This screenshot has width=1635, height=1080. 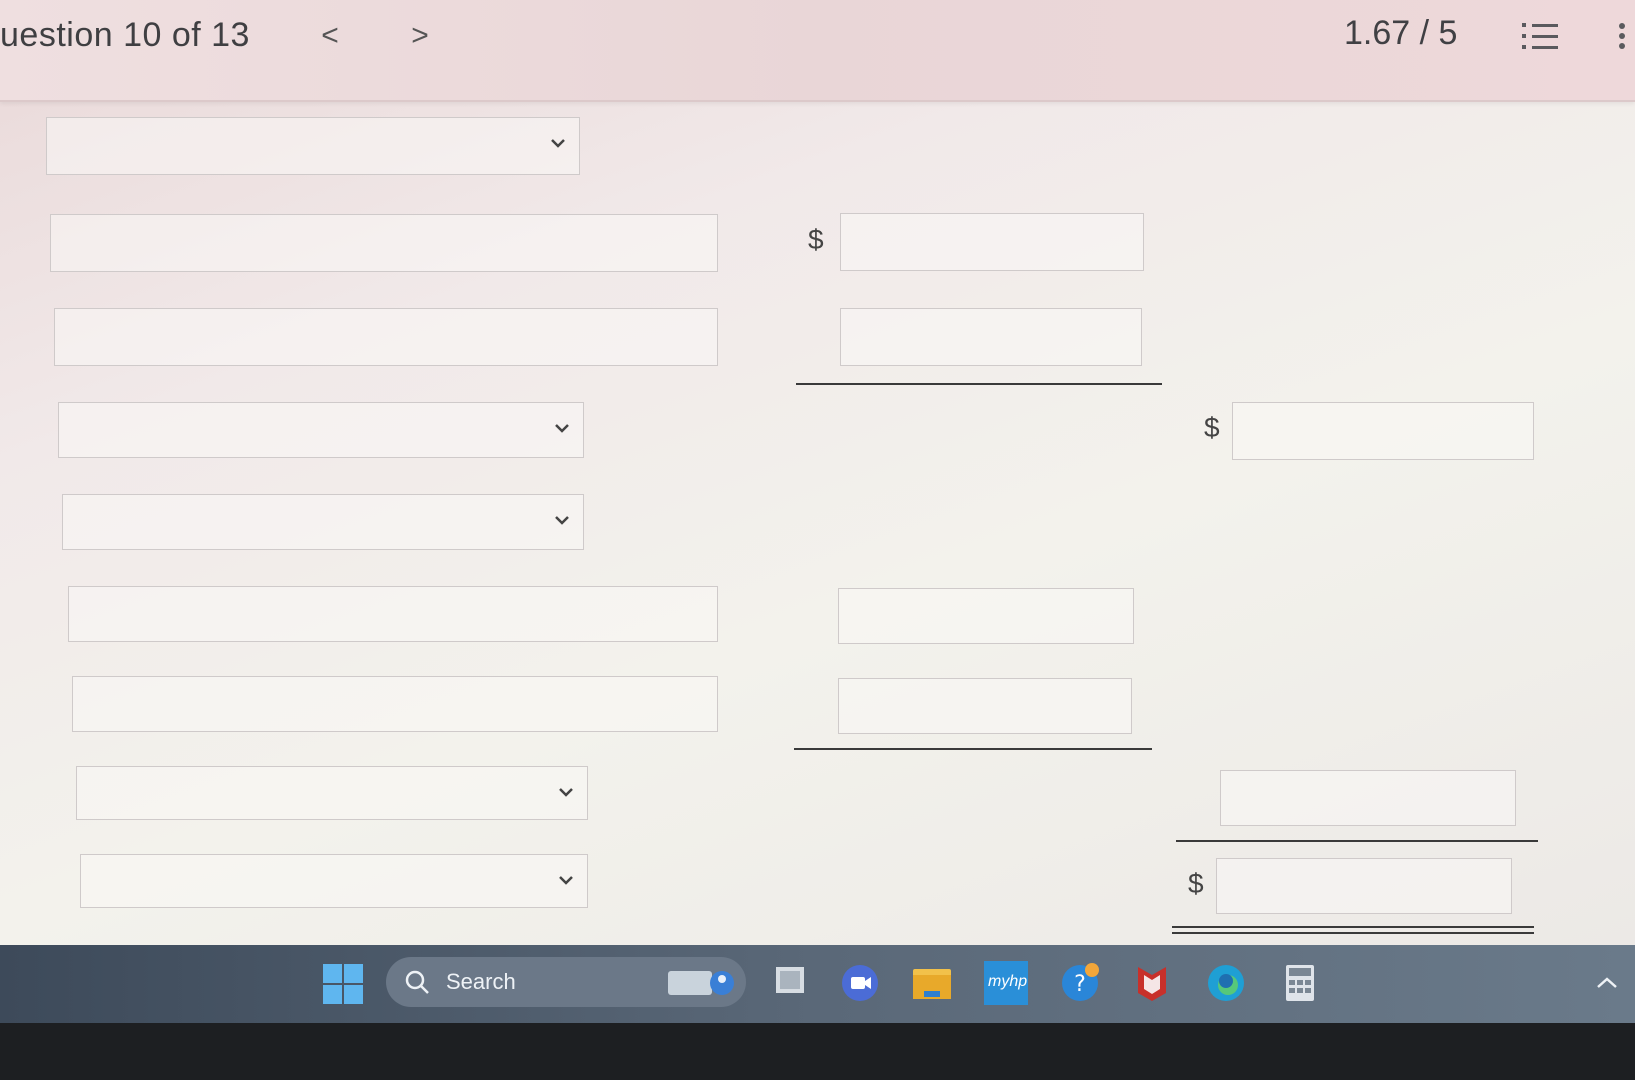 I want to click on search-label: Search, so click(x=481, y=981).